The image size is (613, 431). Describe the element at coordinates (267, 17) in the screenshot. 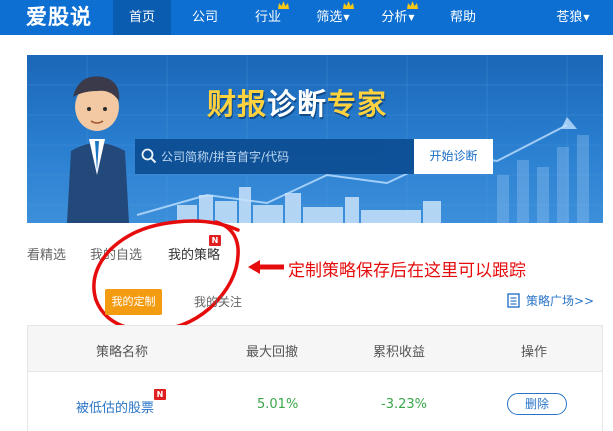

I see `nav-item-label: 行业` at that location.